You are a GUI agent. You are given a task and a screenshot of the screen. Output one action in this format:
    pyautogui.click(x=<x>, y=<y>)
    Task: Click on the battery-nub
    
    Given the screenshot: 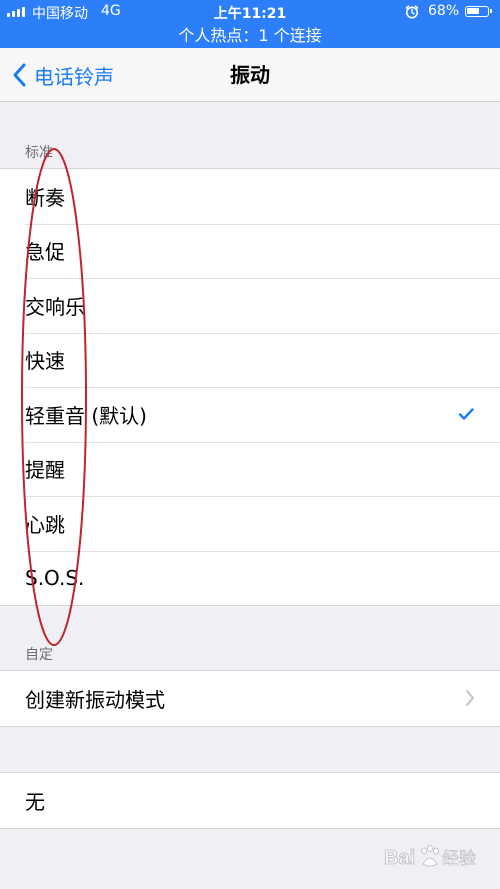 What is the action you would take?
    pyautogui.click(x=491, y=11)
    